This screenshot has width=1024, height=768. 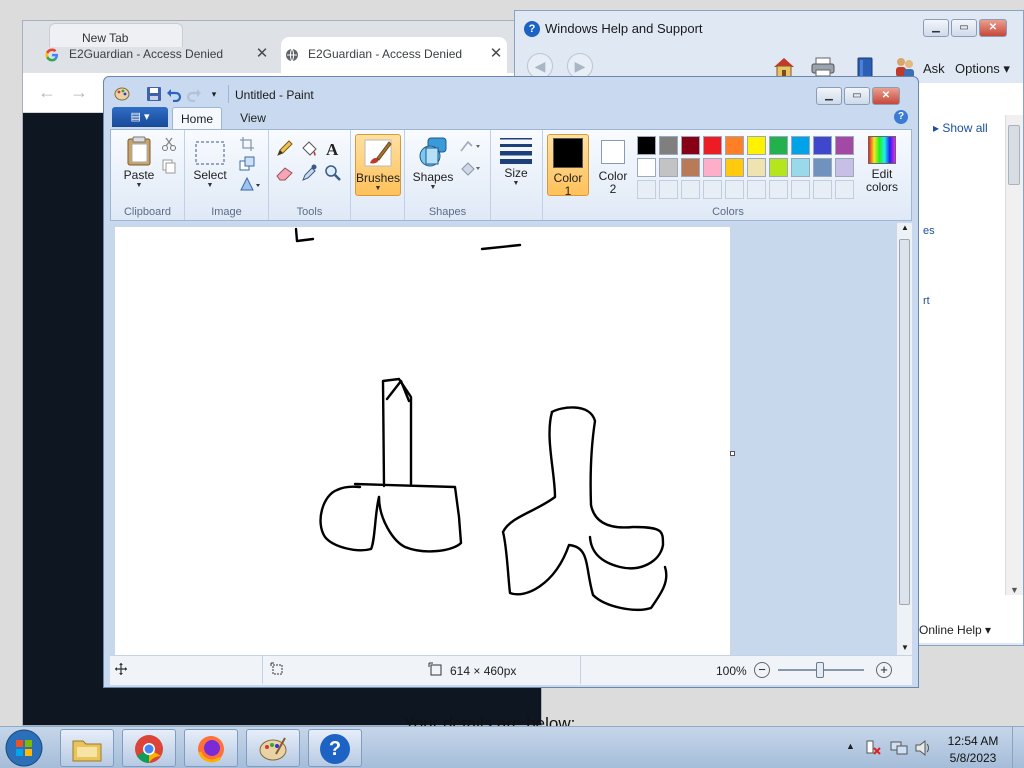 I want to click on tab-e2guardian-1: E2Guardian - Access Denied ✕, so click(x=148, y=55).